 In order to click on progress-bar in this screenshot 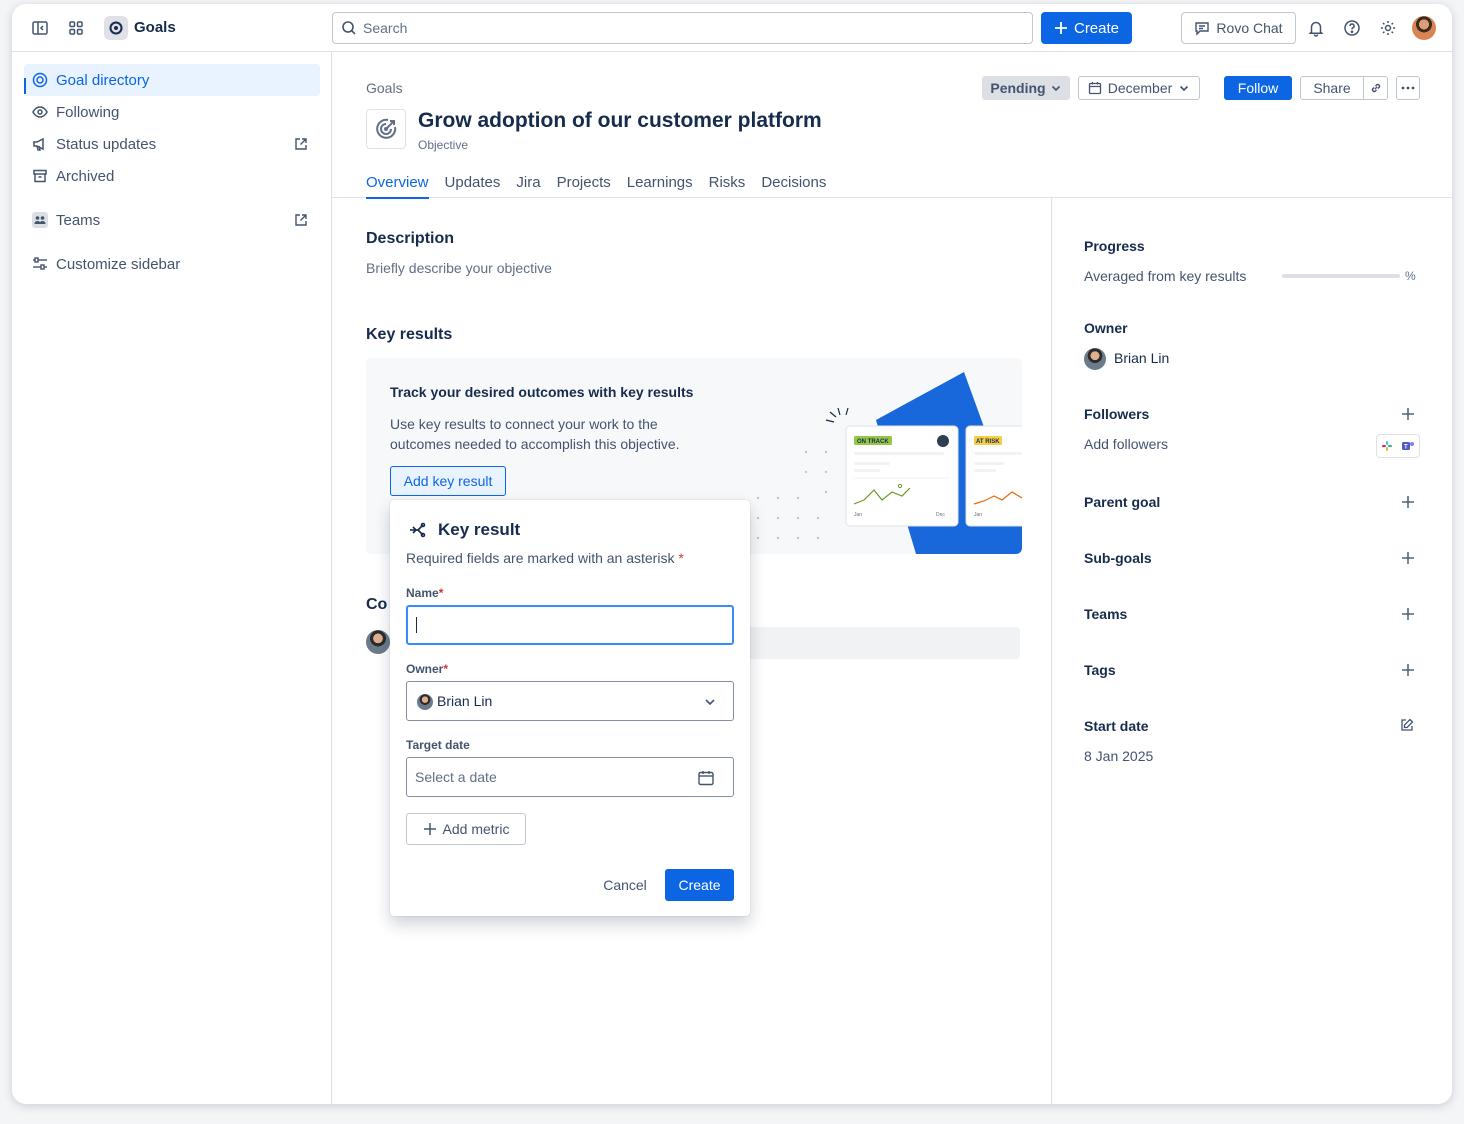, I will do `click(1341, 276)`.